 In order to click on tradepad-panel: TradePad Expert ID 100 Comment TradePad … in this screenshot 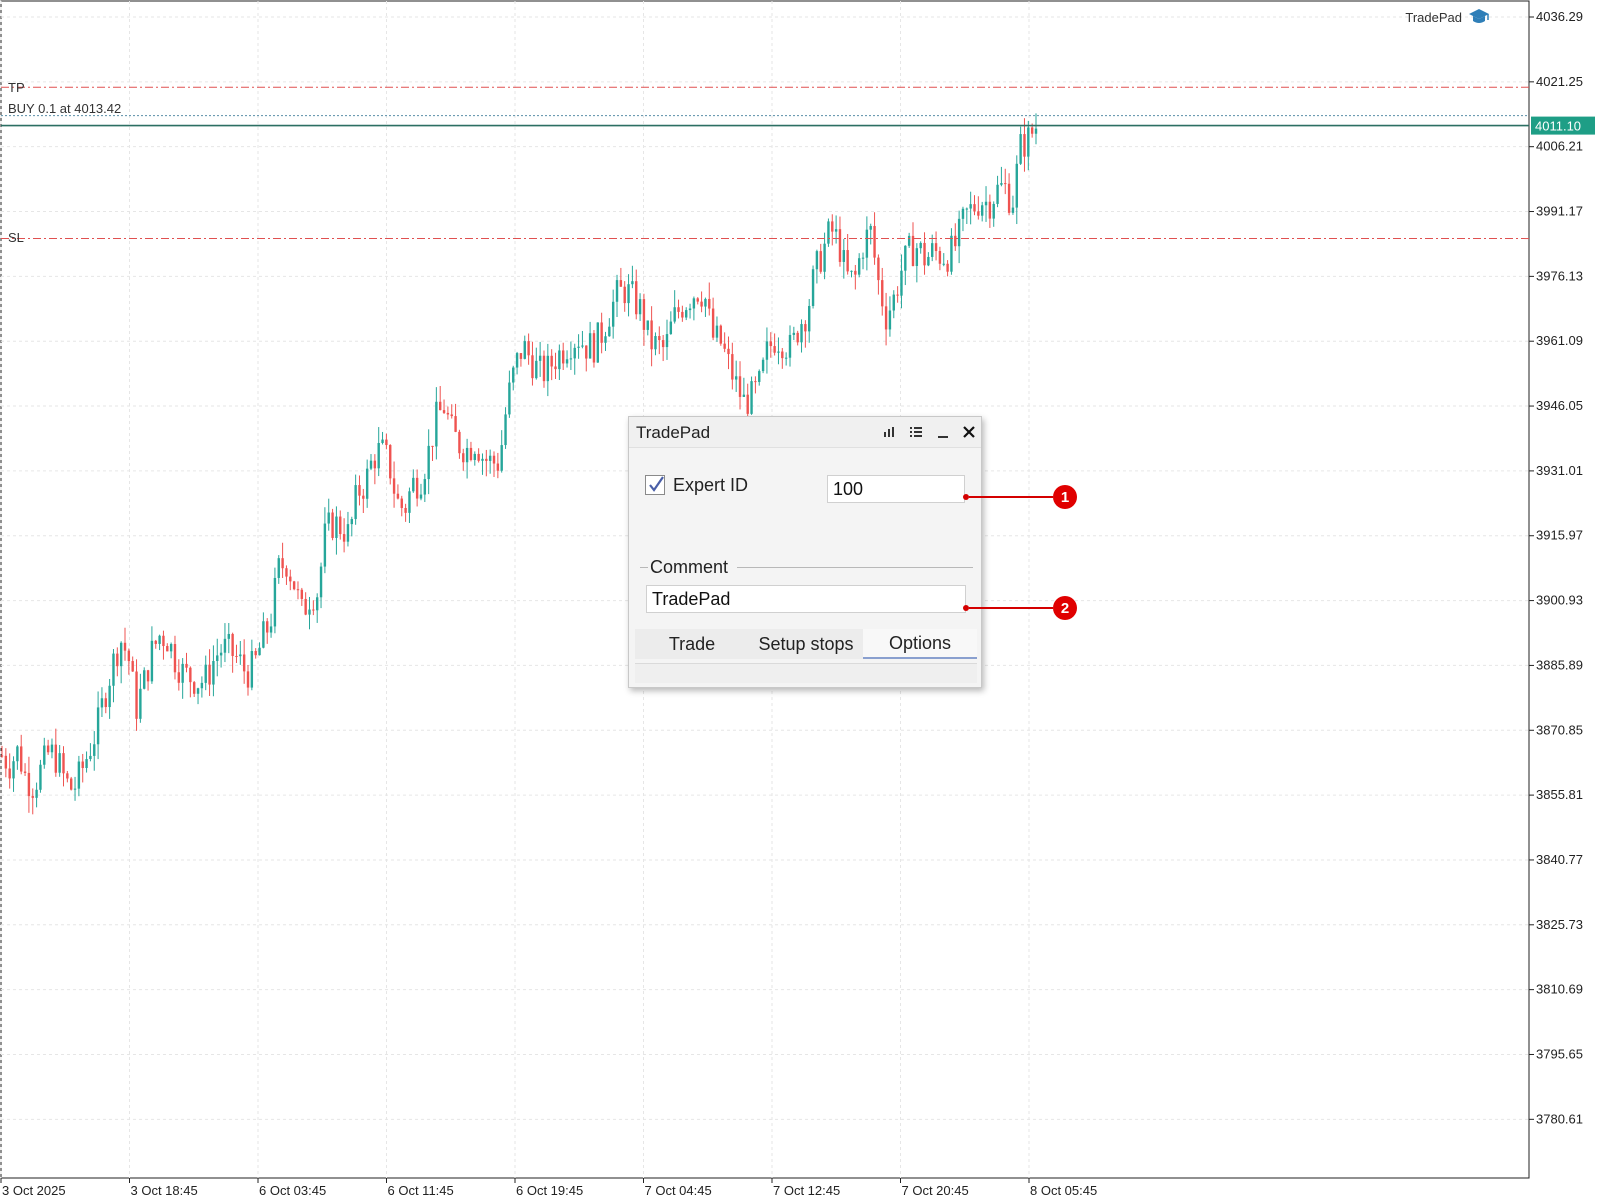, I will do `click(805, 552)`.